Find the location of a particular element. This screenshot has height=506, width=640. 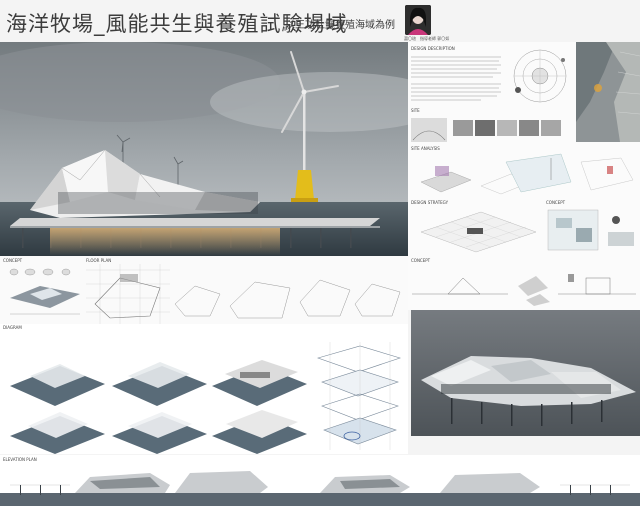

site-photos is located at coordinates (491, 129).